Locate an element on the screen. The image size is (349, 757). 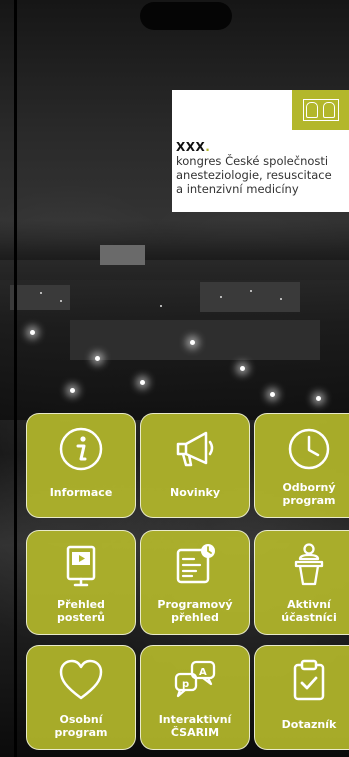
heart-icon is located at coordinates (81, 679).